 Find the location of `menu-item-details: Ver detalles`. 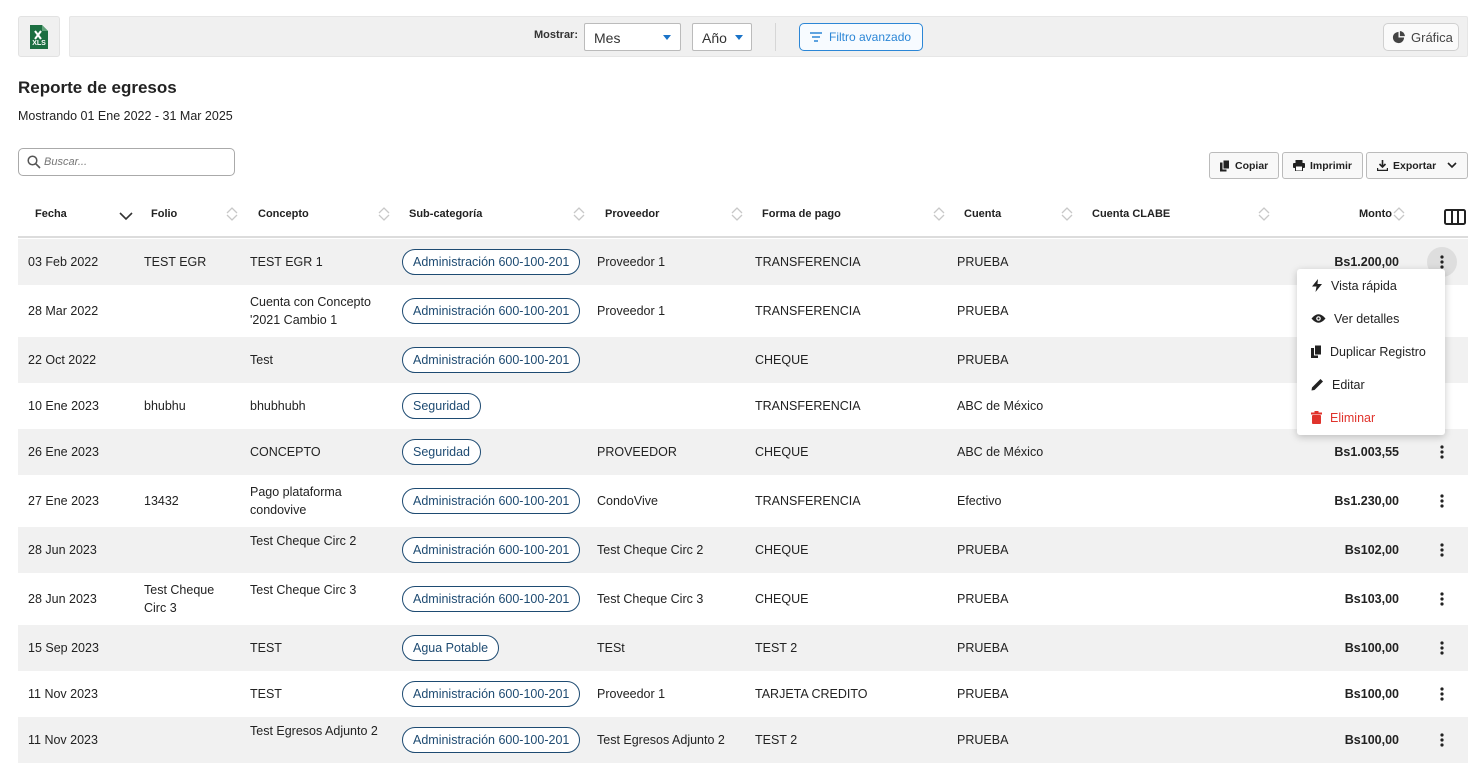

menu-item-details: Ver detalles is located at coordinates (1371, 318).